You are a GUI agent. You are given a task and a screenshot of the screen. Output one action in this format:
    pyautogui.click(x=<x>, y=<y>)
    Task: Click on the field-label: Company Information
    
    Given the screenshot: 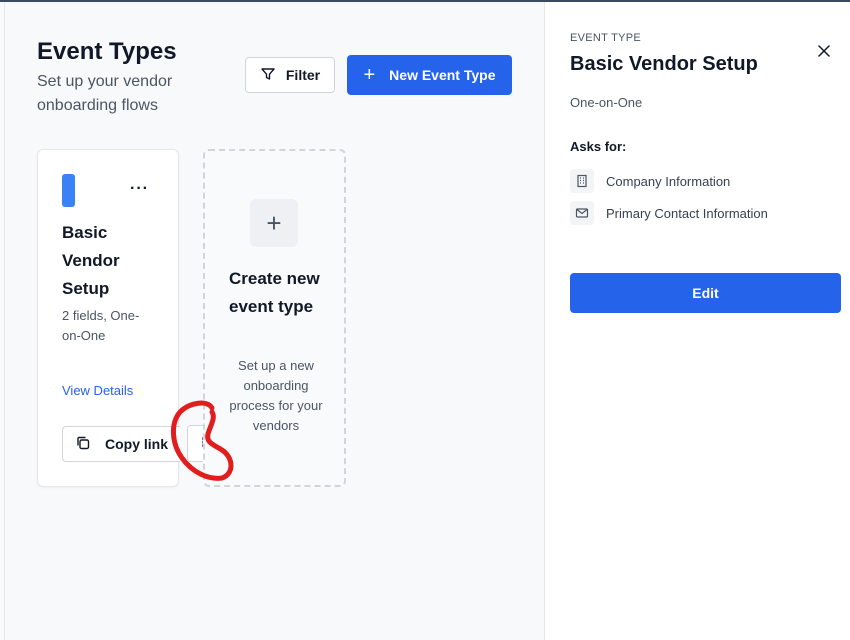 What is the action you would take?
    pyautogui.click(x=668, y=181)
    